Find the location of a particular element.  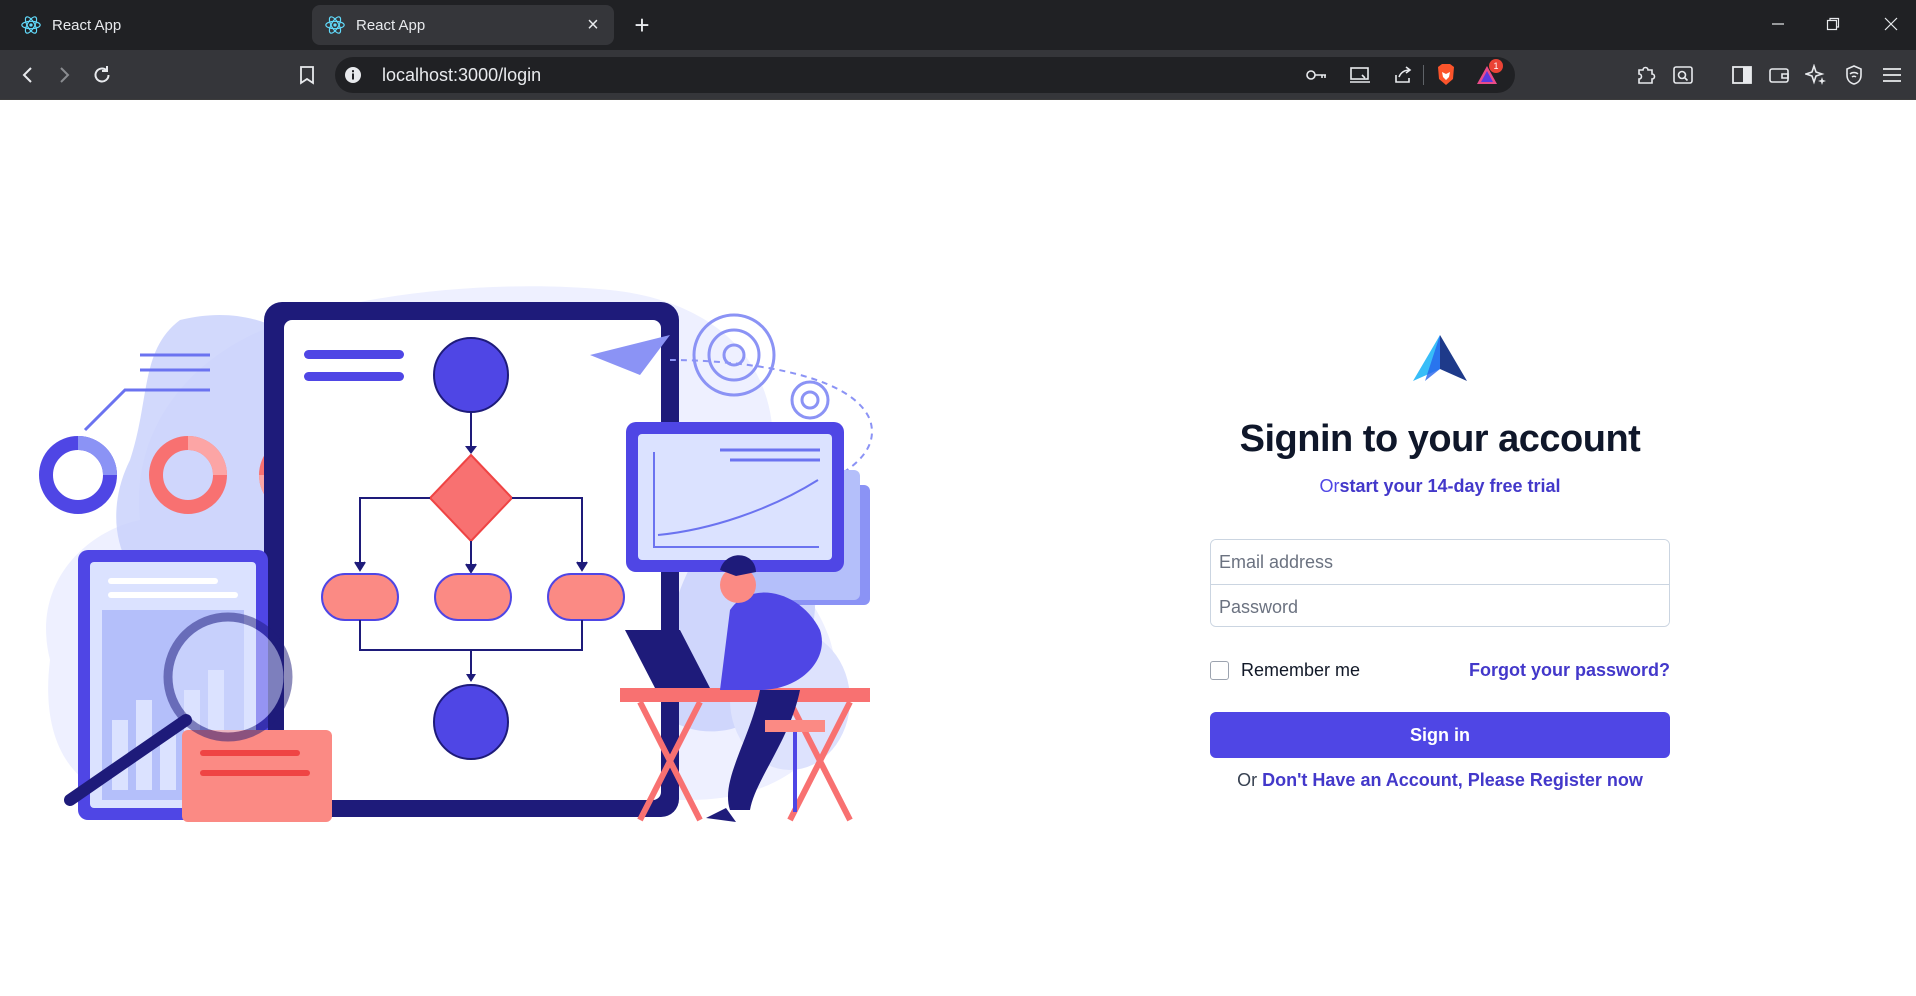

brave-shields-button is located at coordinates (1446, 75).